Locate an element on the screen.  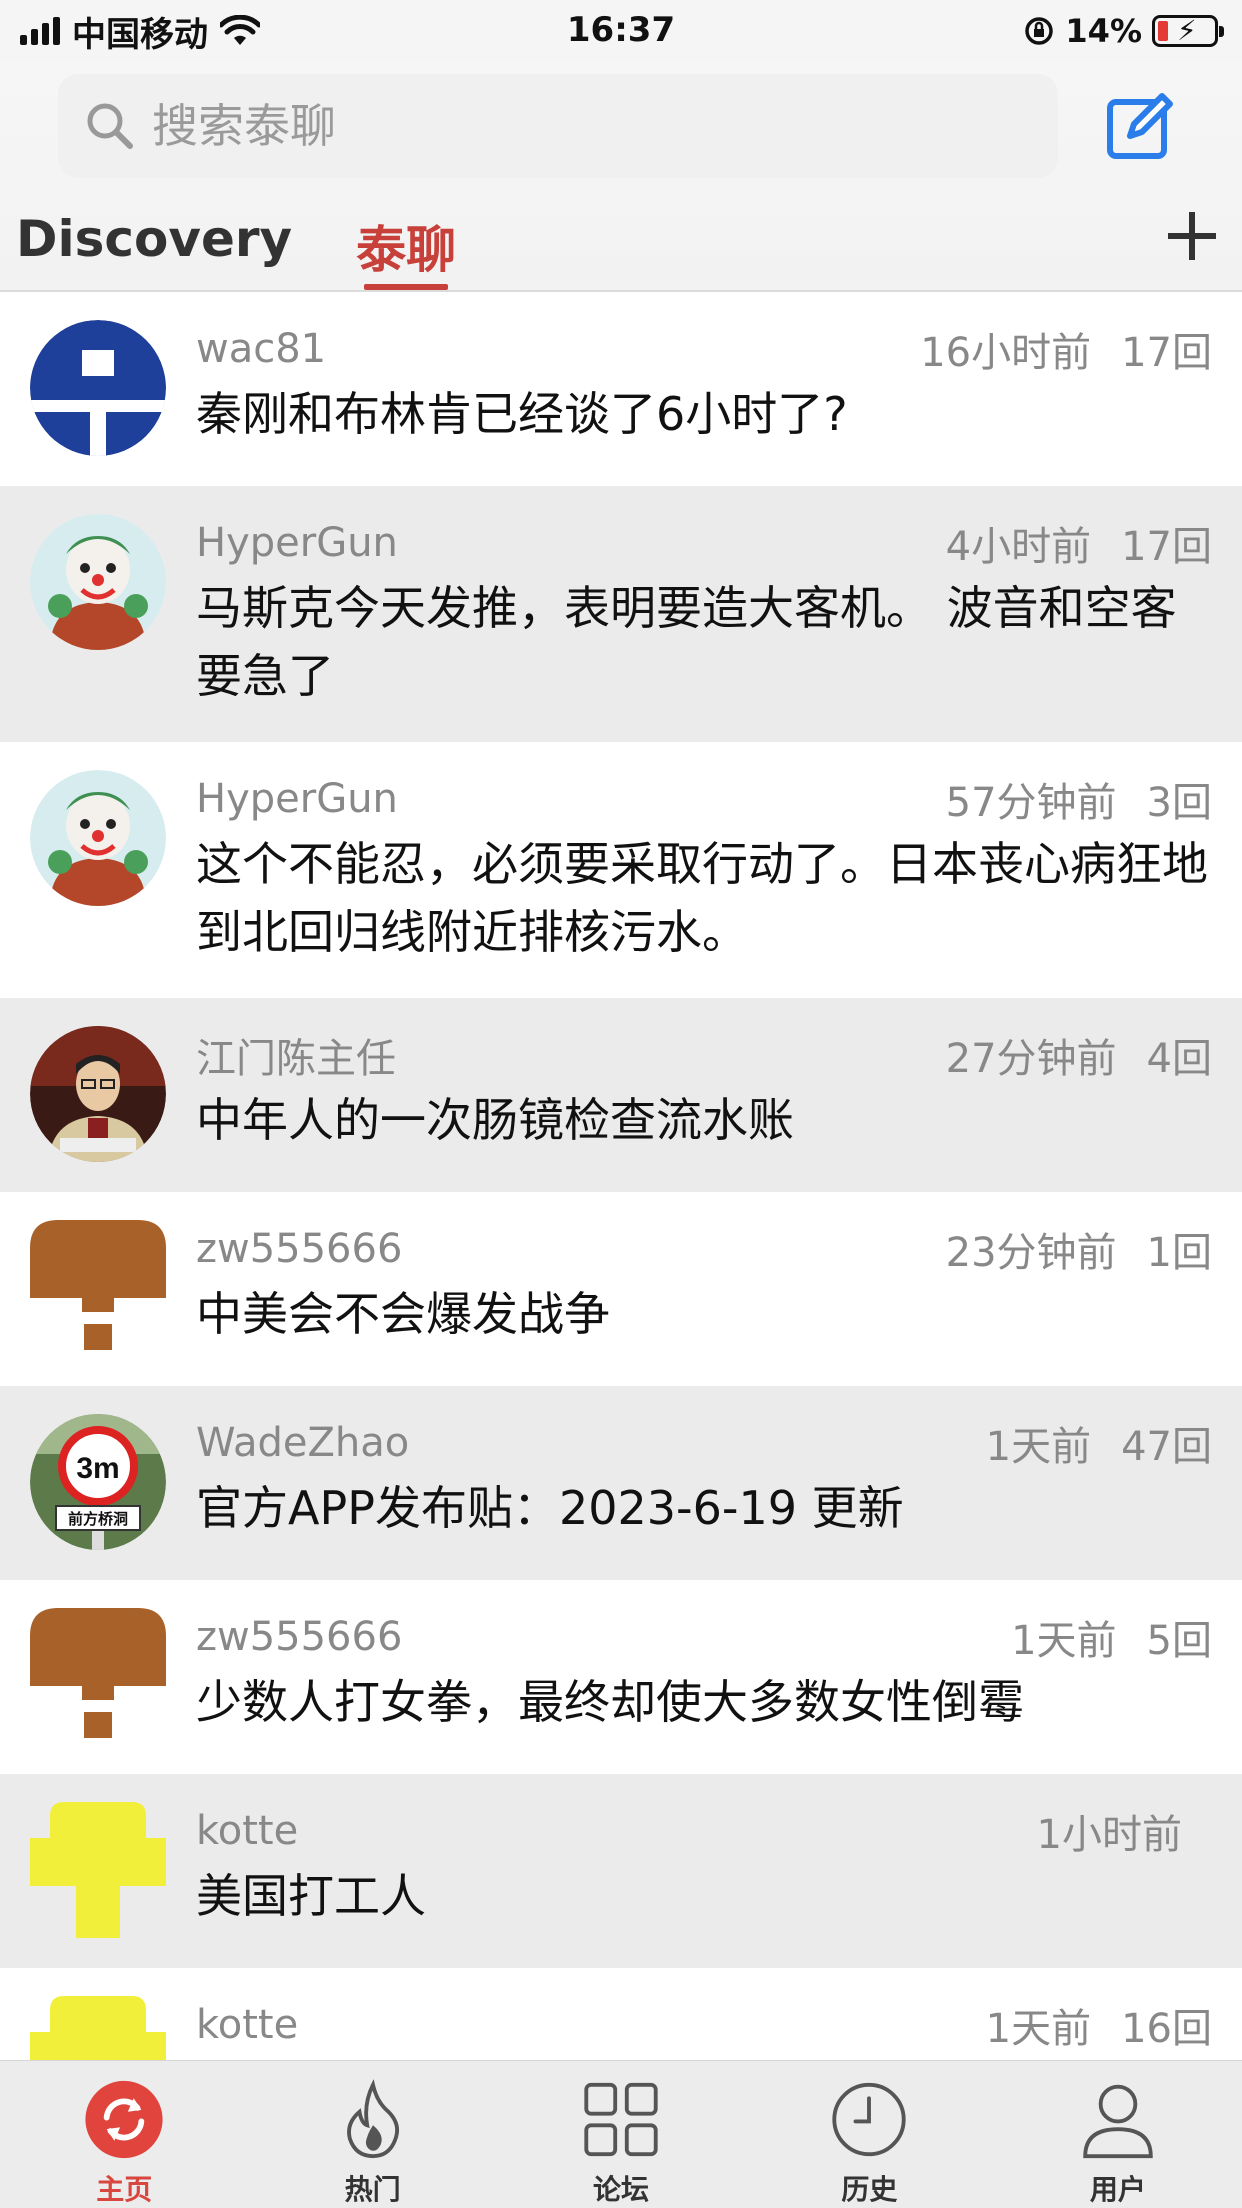
list-item: kotte 1小时前 美国打工人 is located at coordinates (621, 1871).